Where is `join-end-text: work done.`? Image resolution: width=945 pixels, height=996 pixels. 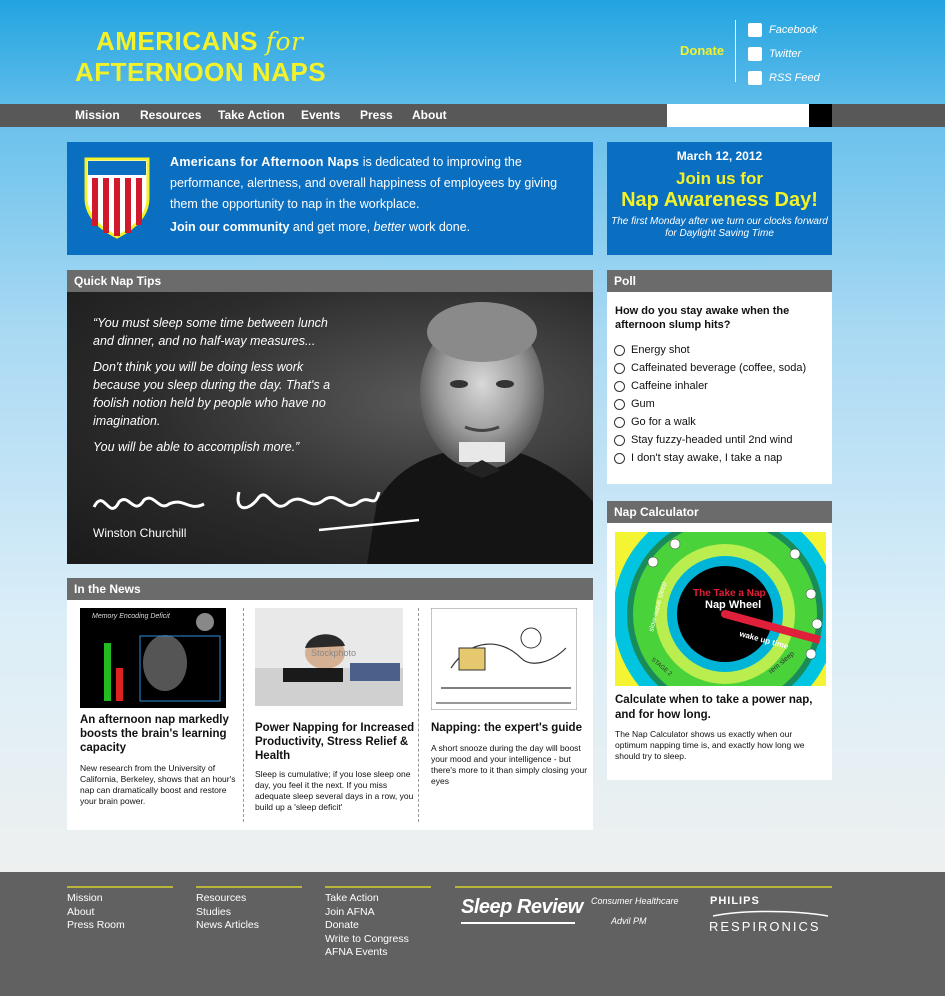 join-end-text: work done. is located at coordinates (438, 227).